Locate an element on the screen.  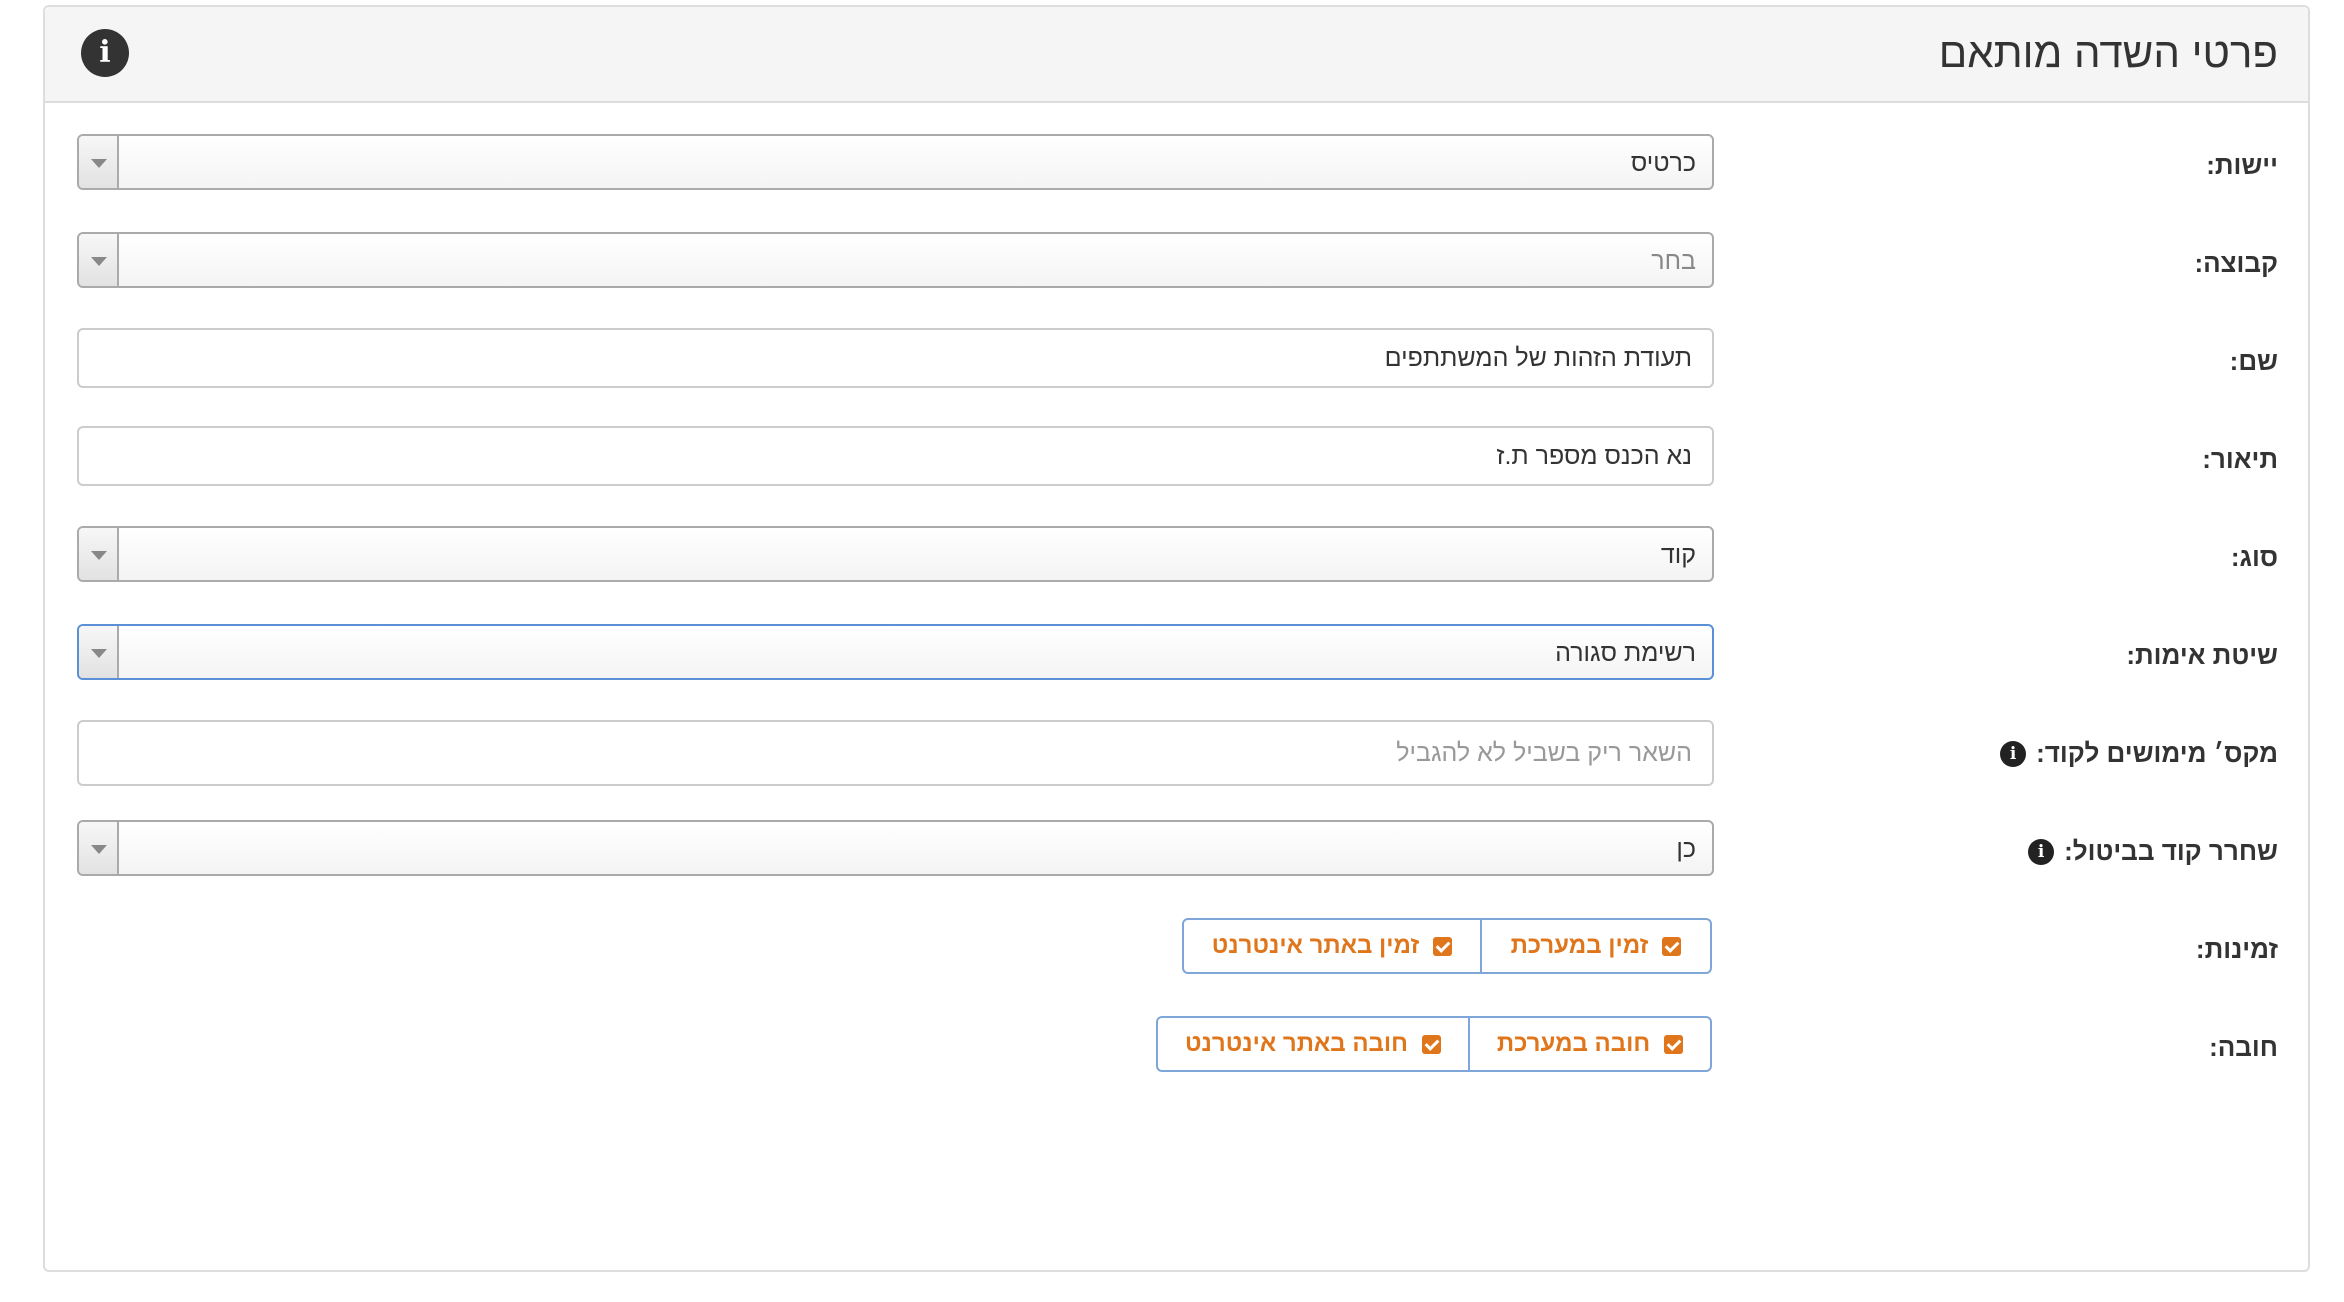
required-label-text: חובה: is located at coordinates (2243, 1047).